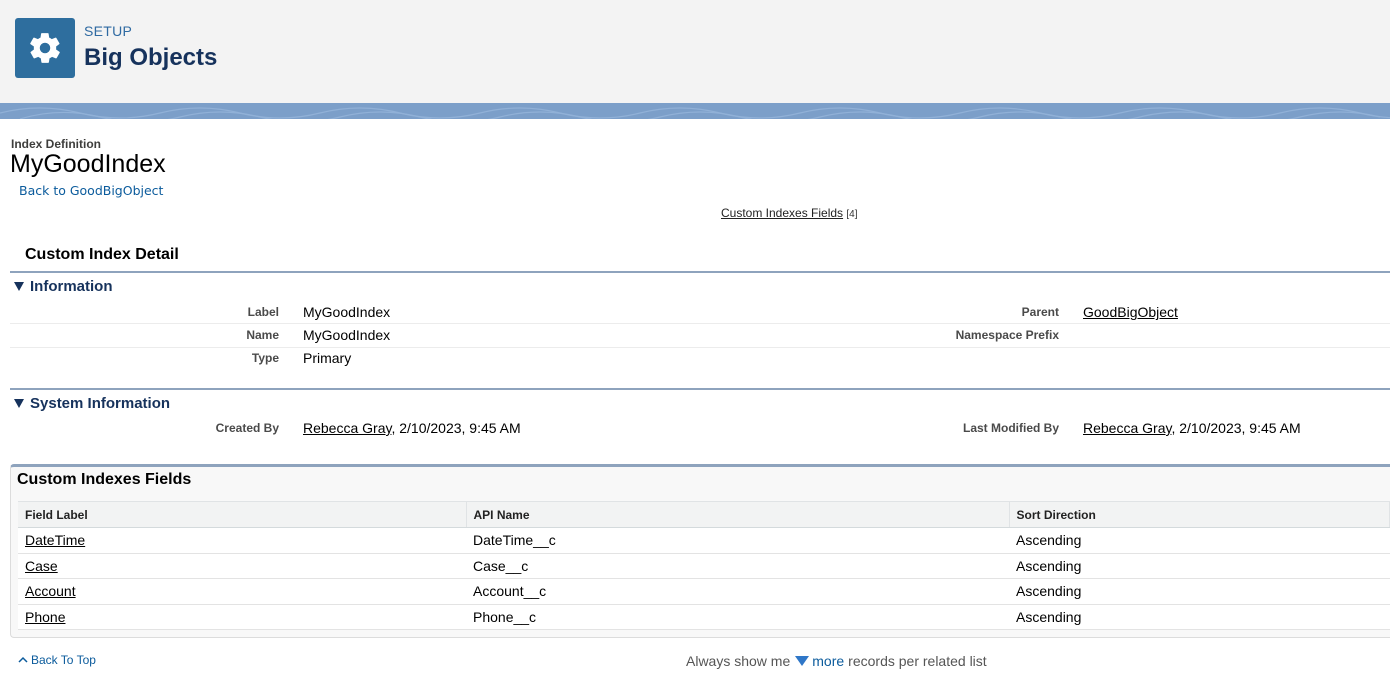 The image size is (1390, 687). What do you see at coordinates (737, 617) in the screenshot?
I see `api-name-cell: Phone__c` at bounding box center [737, 617].